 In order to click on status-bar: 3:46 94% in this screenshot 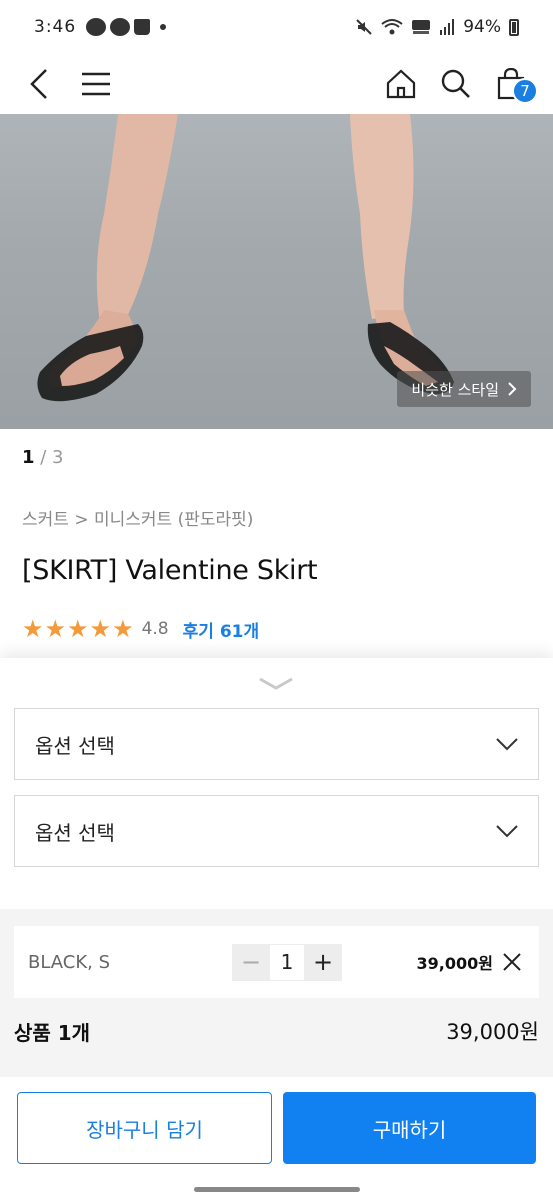, I will do `click(276, 27)`.